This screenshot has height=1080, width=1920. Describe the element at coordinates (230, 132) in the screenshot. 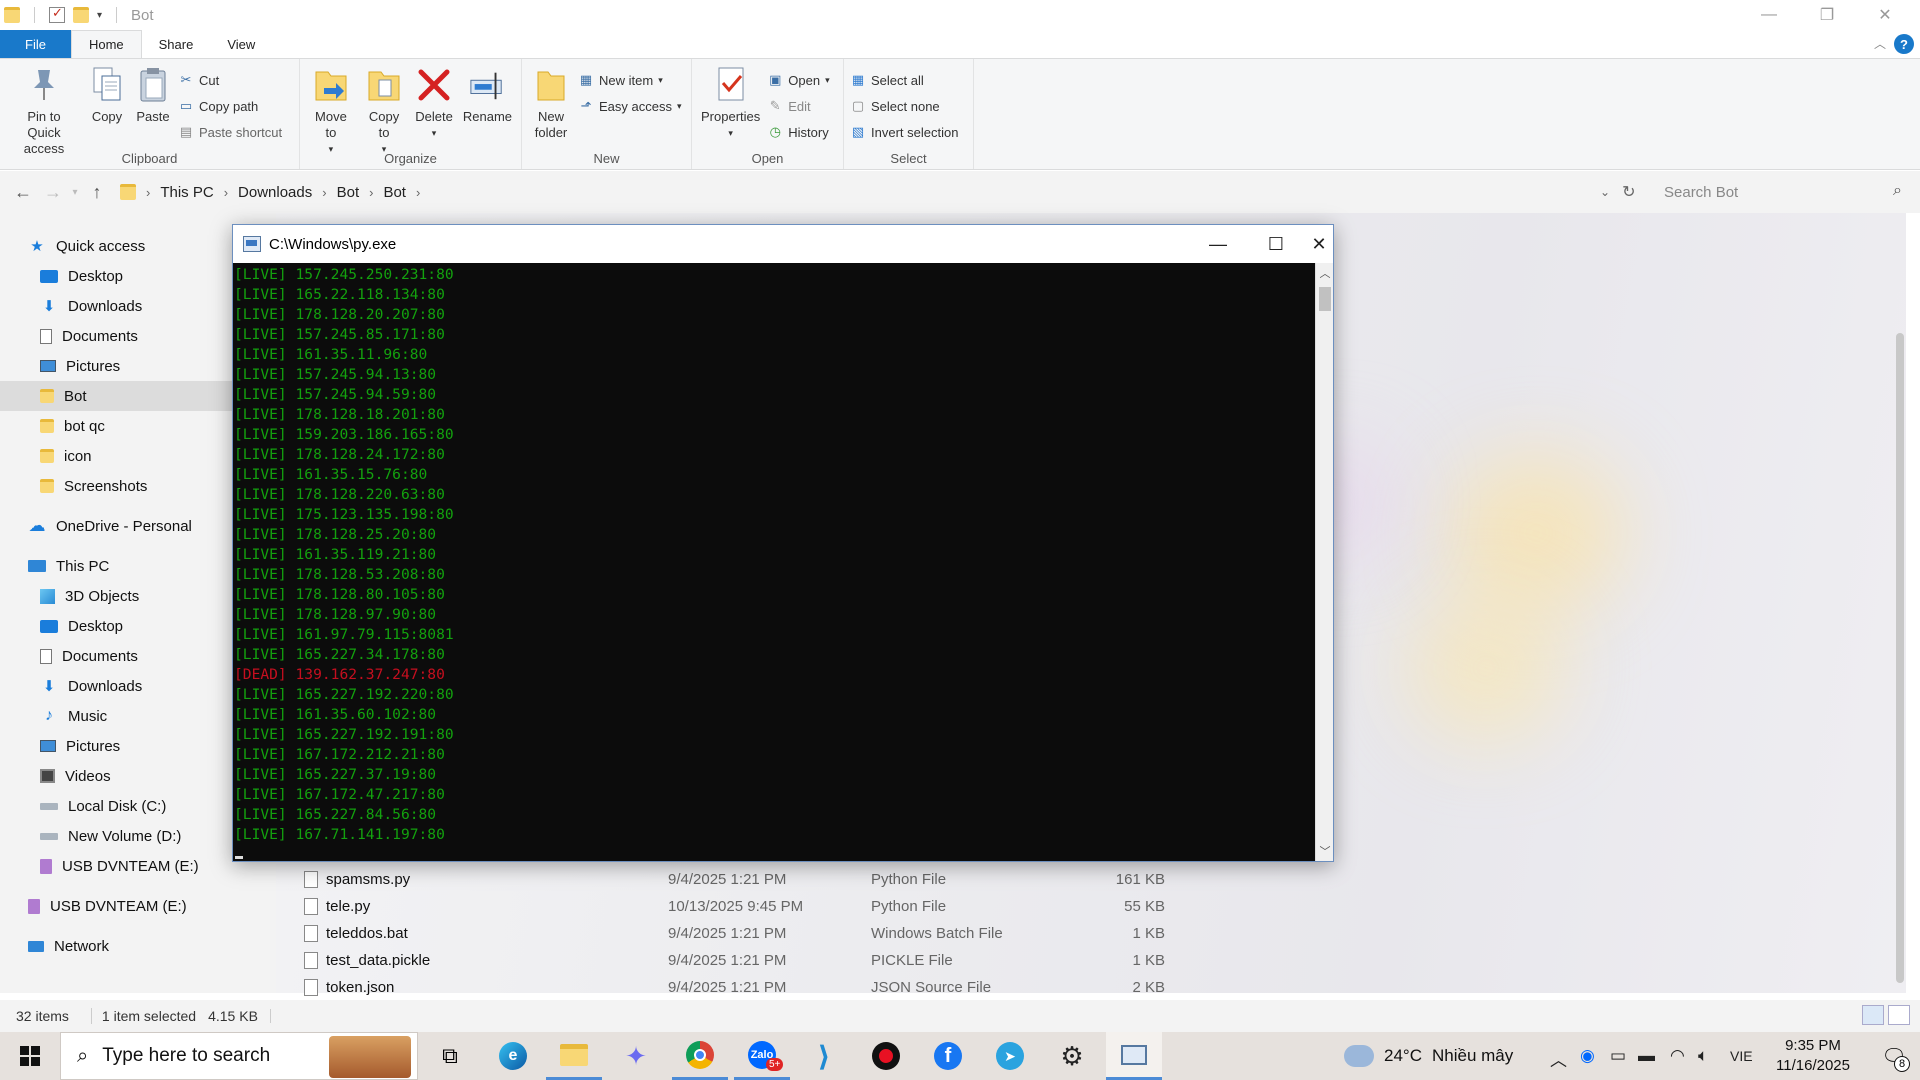

I see `paste-shortcut-button: ▤ Paste shortcut` at that location.